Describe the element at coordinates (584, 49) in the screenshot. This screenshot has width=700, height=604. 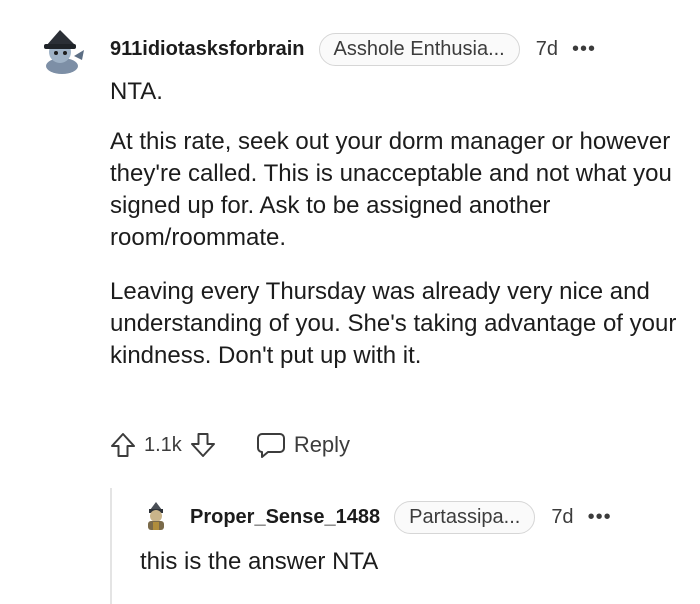
I see `more-options-icon: •••` at that location.